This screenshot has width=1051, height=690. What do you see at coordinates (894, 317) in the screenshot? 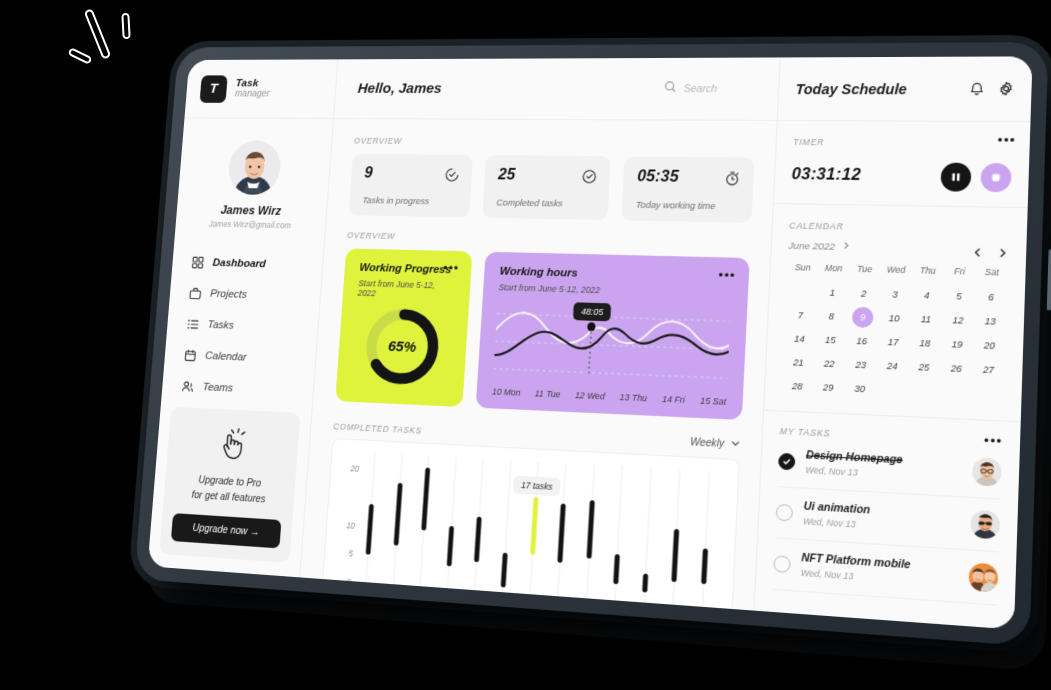
I see `calendar-day: 10` at bounding box center [894, 317].